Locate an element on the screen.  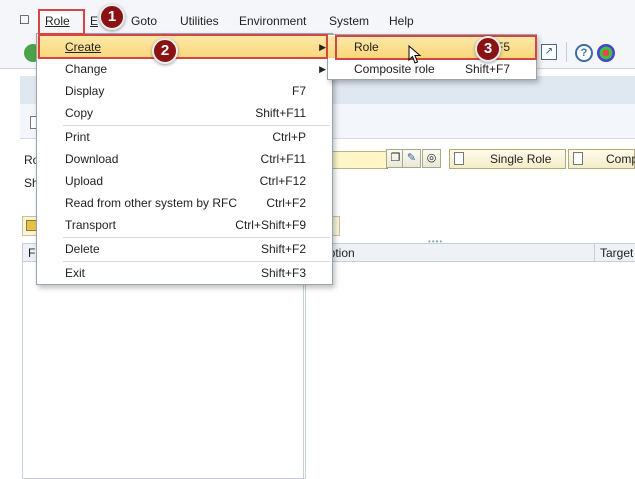
submenu-item-composite-role: Composite role Shift+F7 is located at coordinates (432, 69).